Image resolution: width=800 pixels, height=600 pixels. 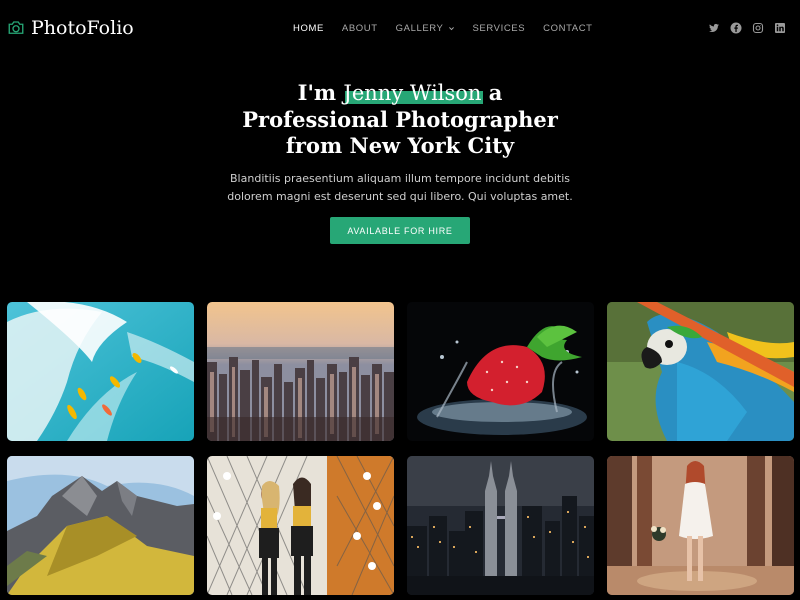 What do you see at coordinates (567, 28) in the screenshot?
I see `nav-contact: CONTACT` at bounding box center [567, 28].